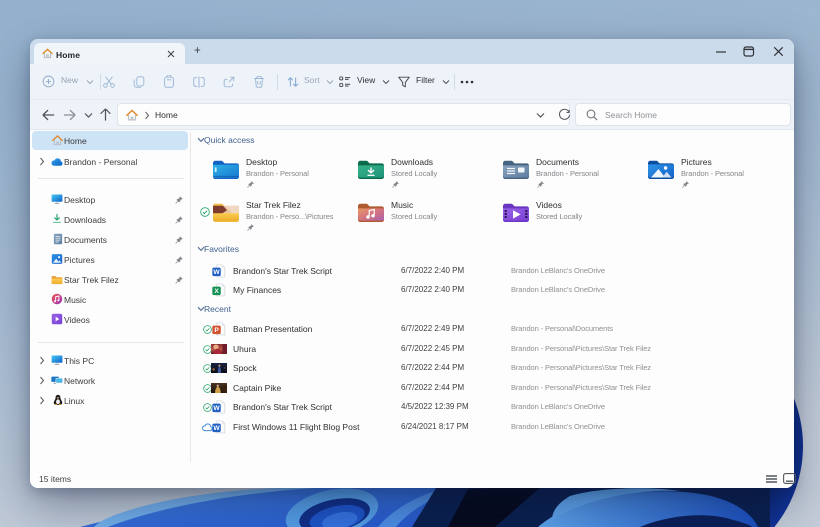 Image resolution: width=820 pixels, height=527 pixels. Describe the element at coordinates (216, 330) in the screenshot. I see `svg-text: P` at that location.